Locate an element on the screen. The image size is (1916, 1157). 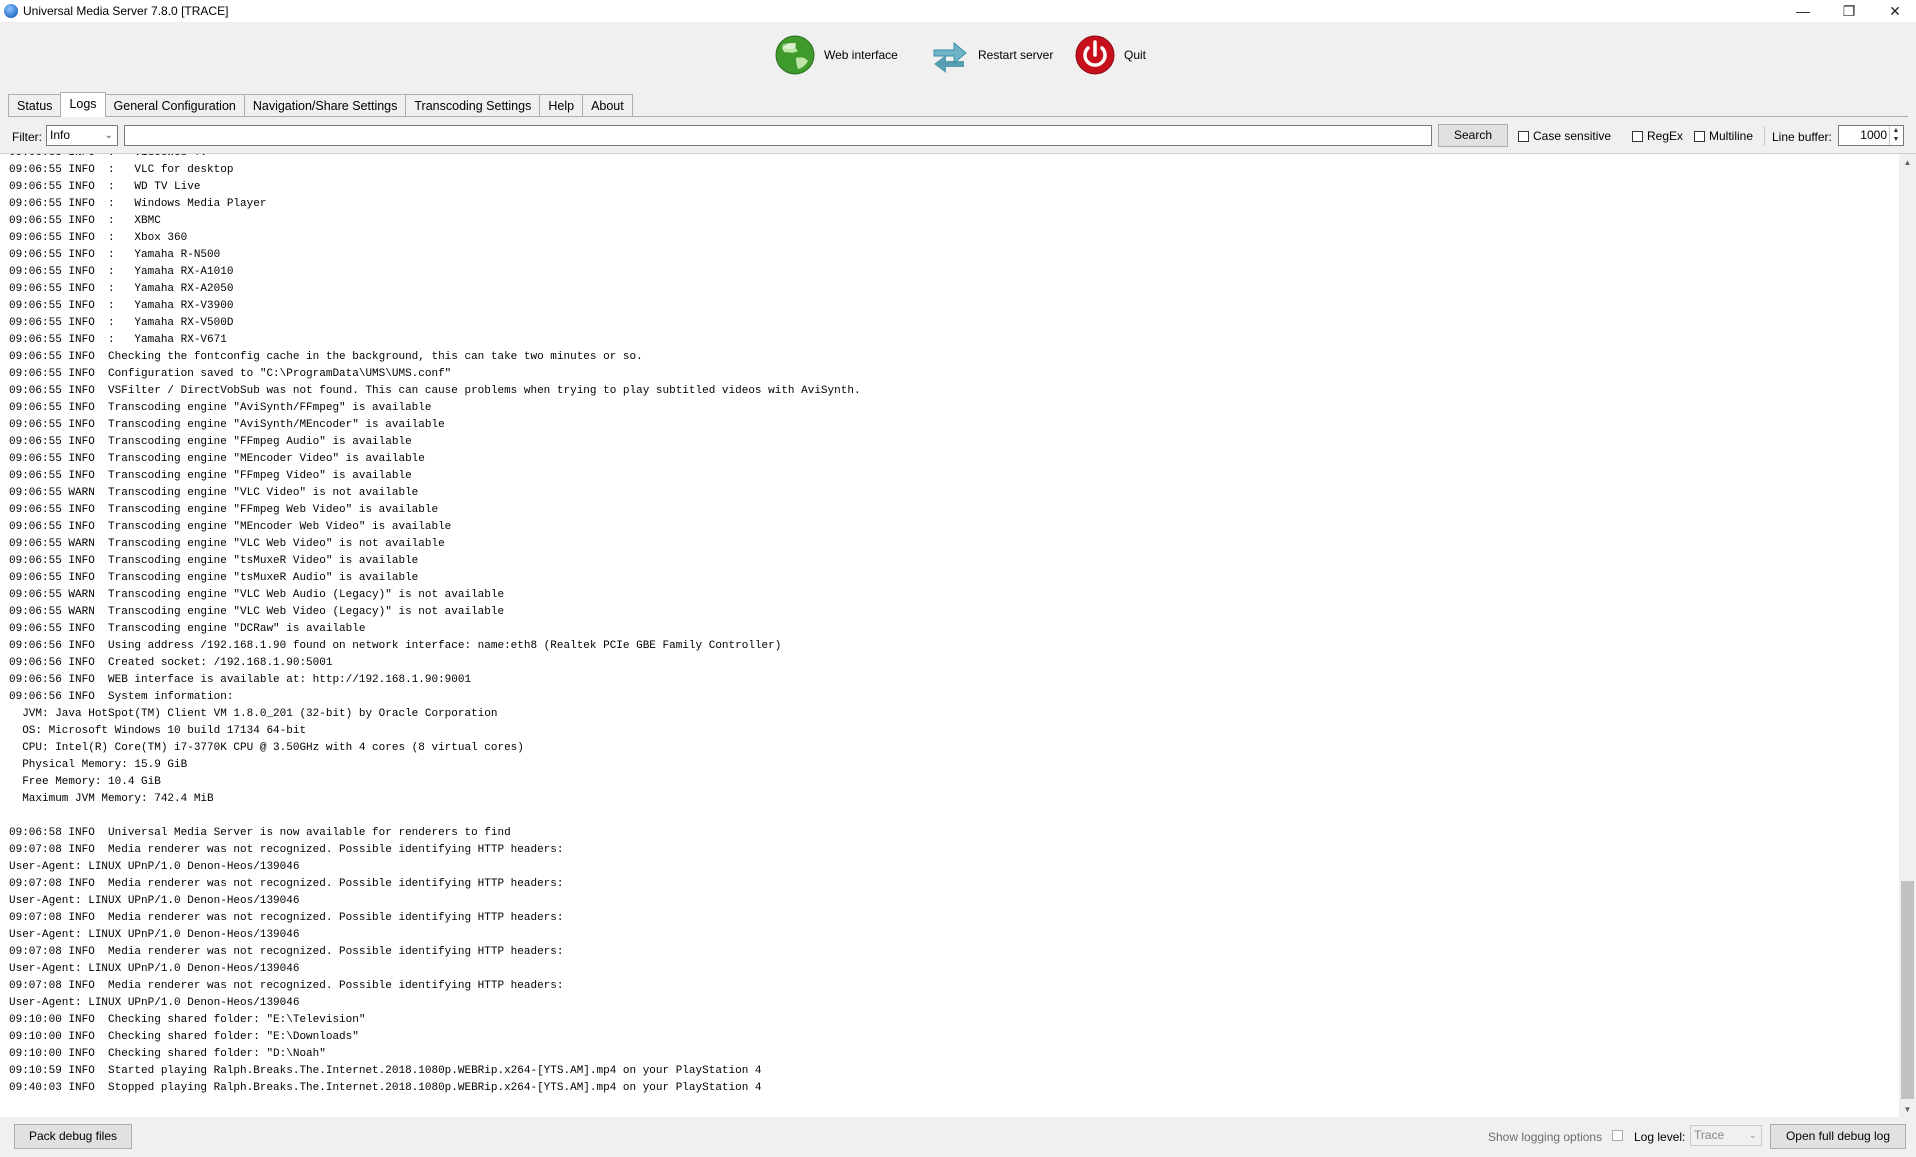
multiline-checkbox: Multiline is located at coordinates (1723, 136).